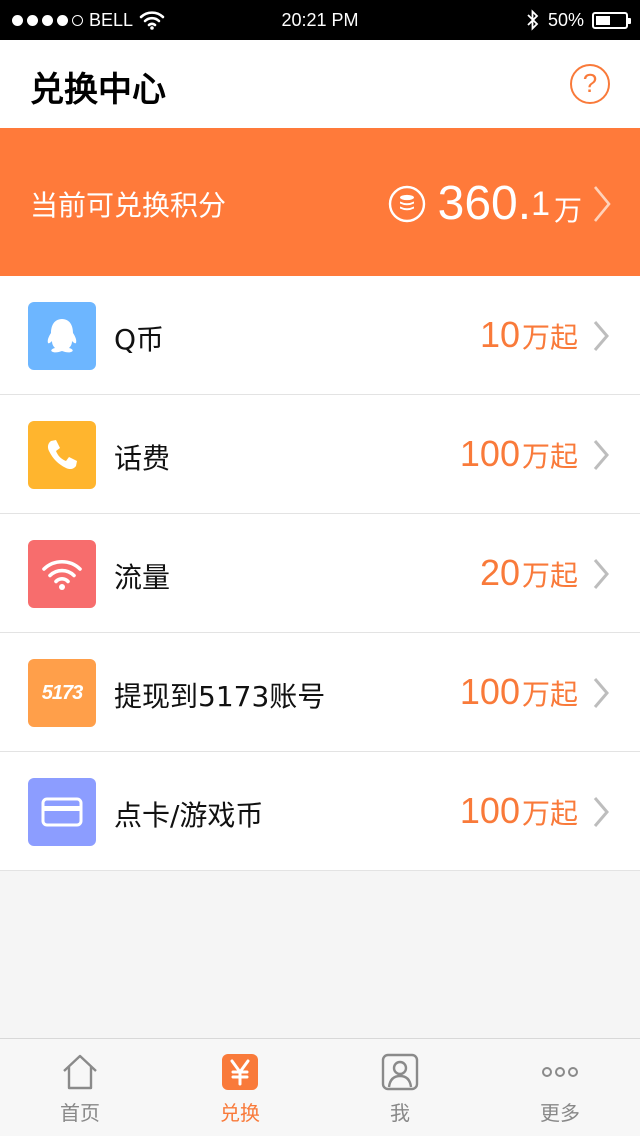 The image size is (640, 1136). What do you see at coordinates (400, 1113) in the screenshot?
I see `tab-label: 我` at bounding box center [400, 1113].